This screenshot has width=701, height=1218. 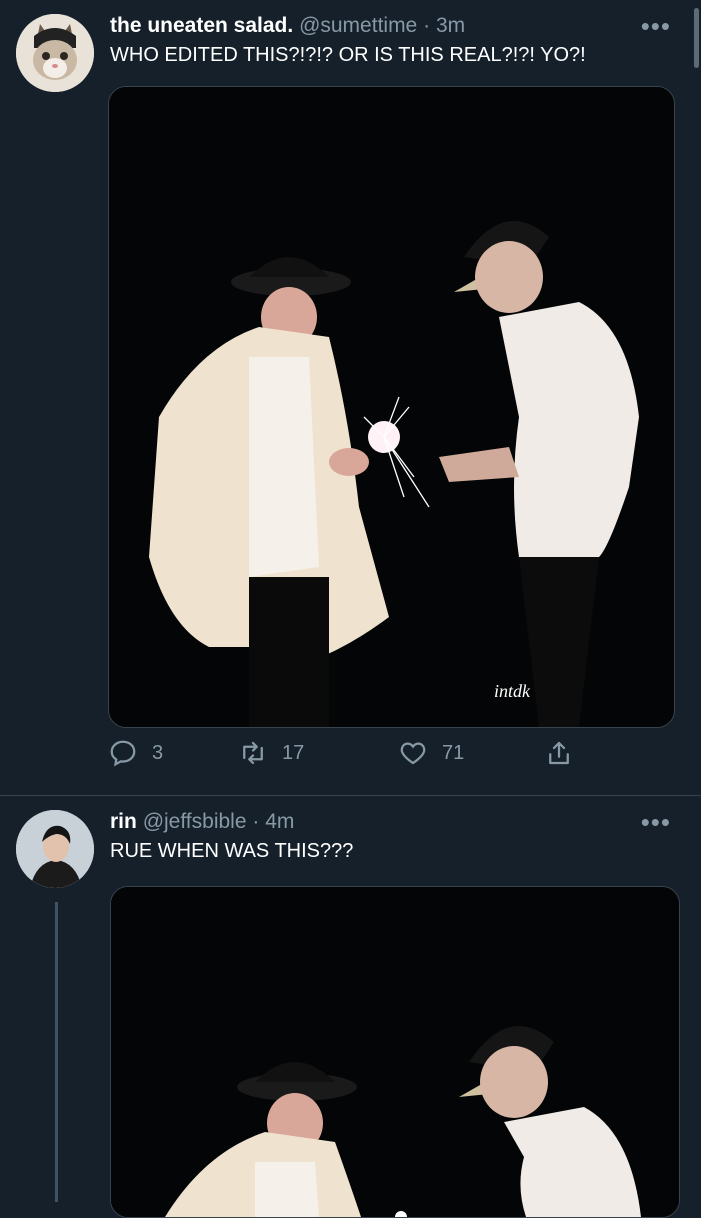 I want to click on tweet-header: rin @jeffsbible · 4m, so click(x=202, y=822).